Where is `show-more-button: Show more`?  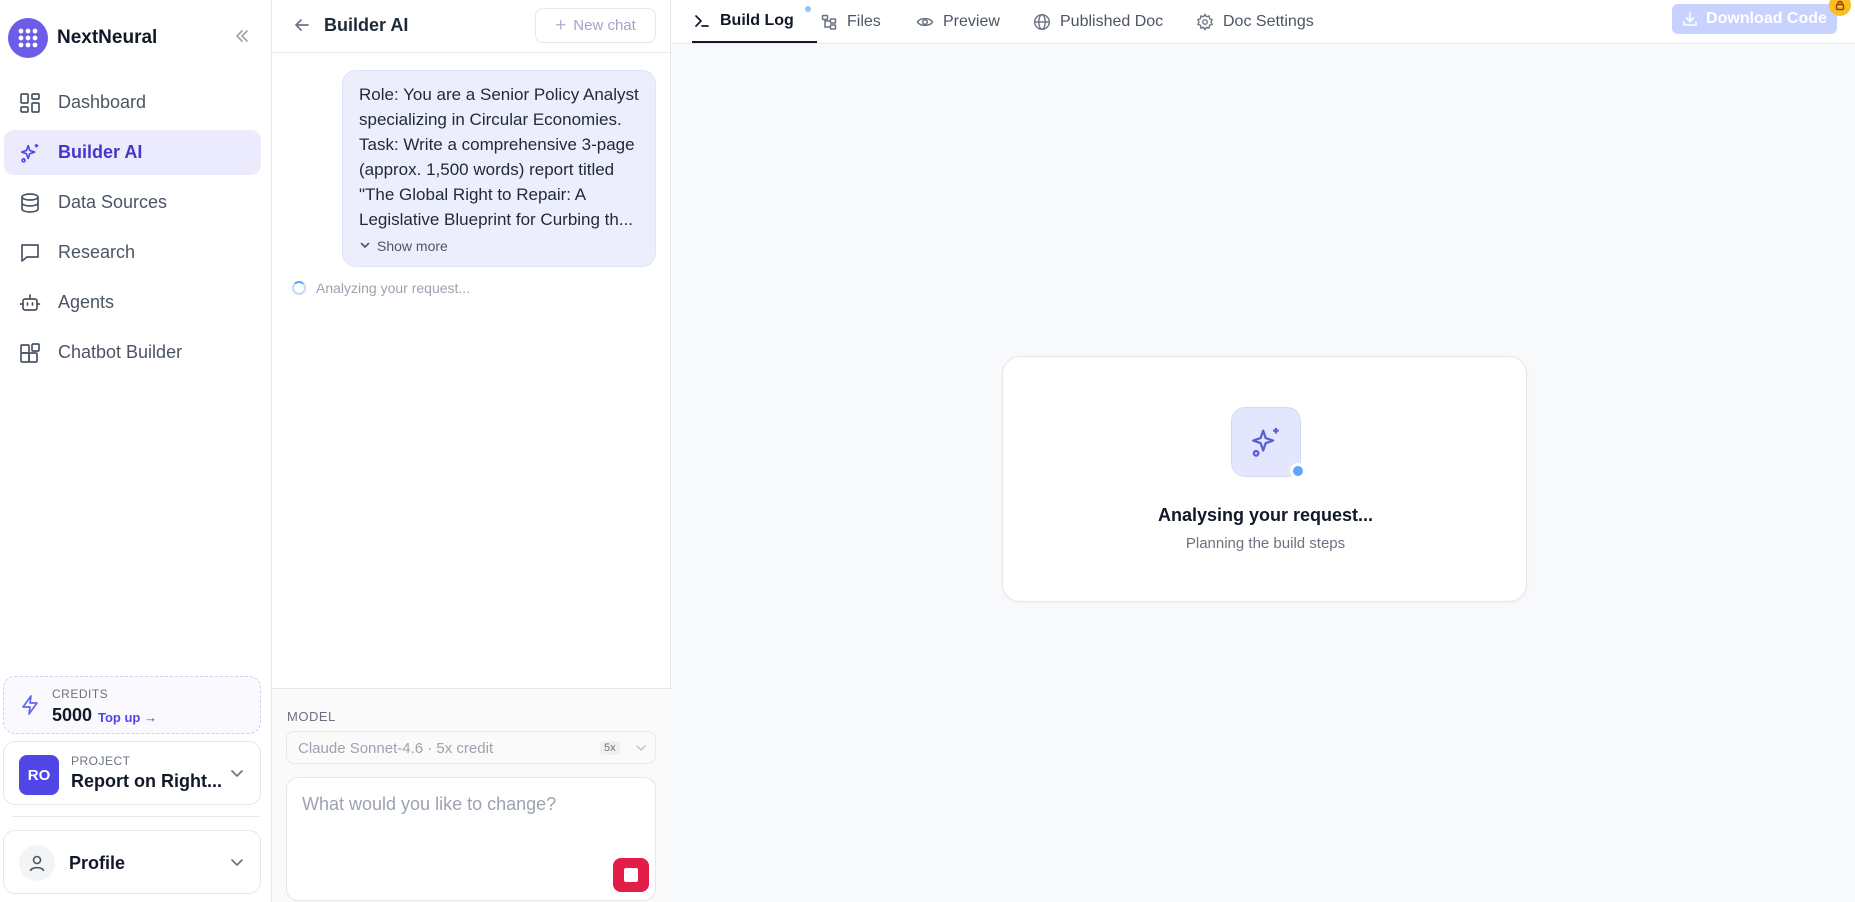
show-more-button: Show more is located at coordinates (403, 246).